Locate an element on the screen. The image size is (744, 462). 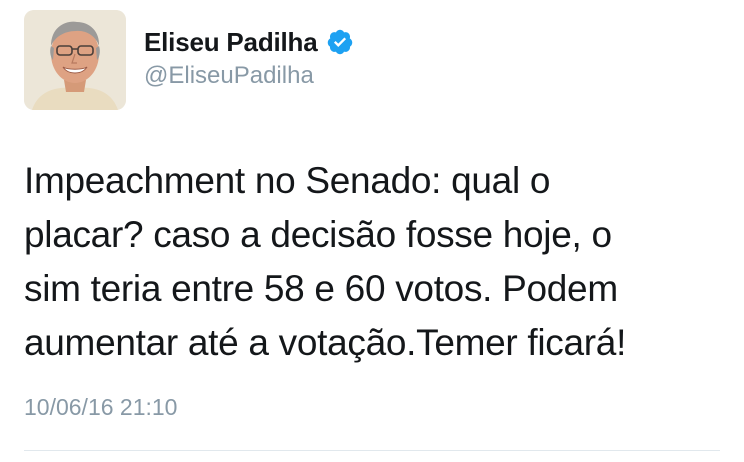
tweet-timestamp: 10/06/16 21:10 is located at coordinates (100, 407).